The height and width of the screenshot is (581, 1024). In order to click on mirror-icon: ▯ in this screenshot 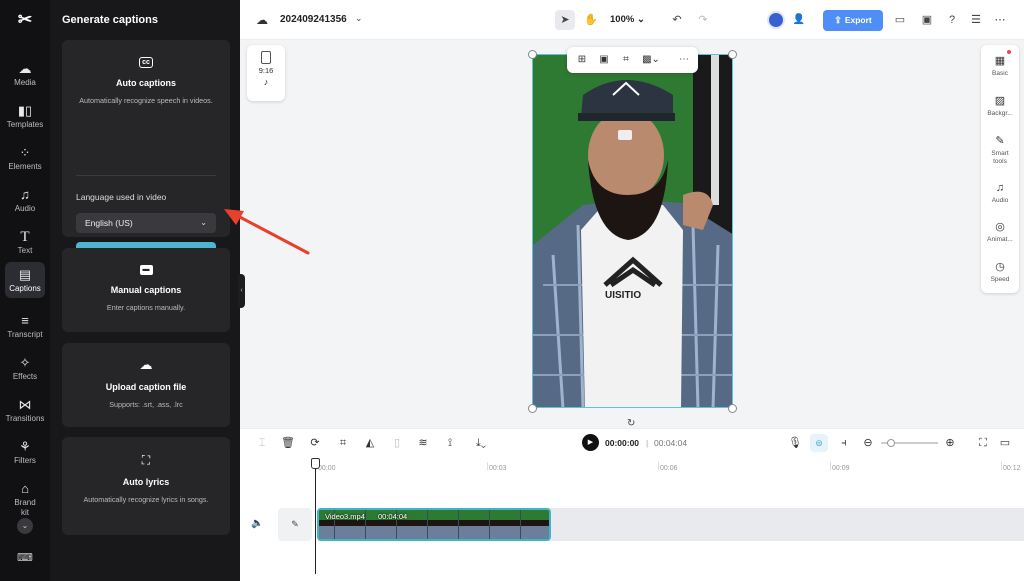, I will do `click(397, 443)`.